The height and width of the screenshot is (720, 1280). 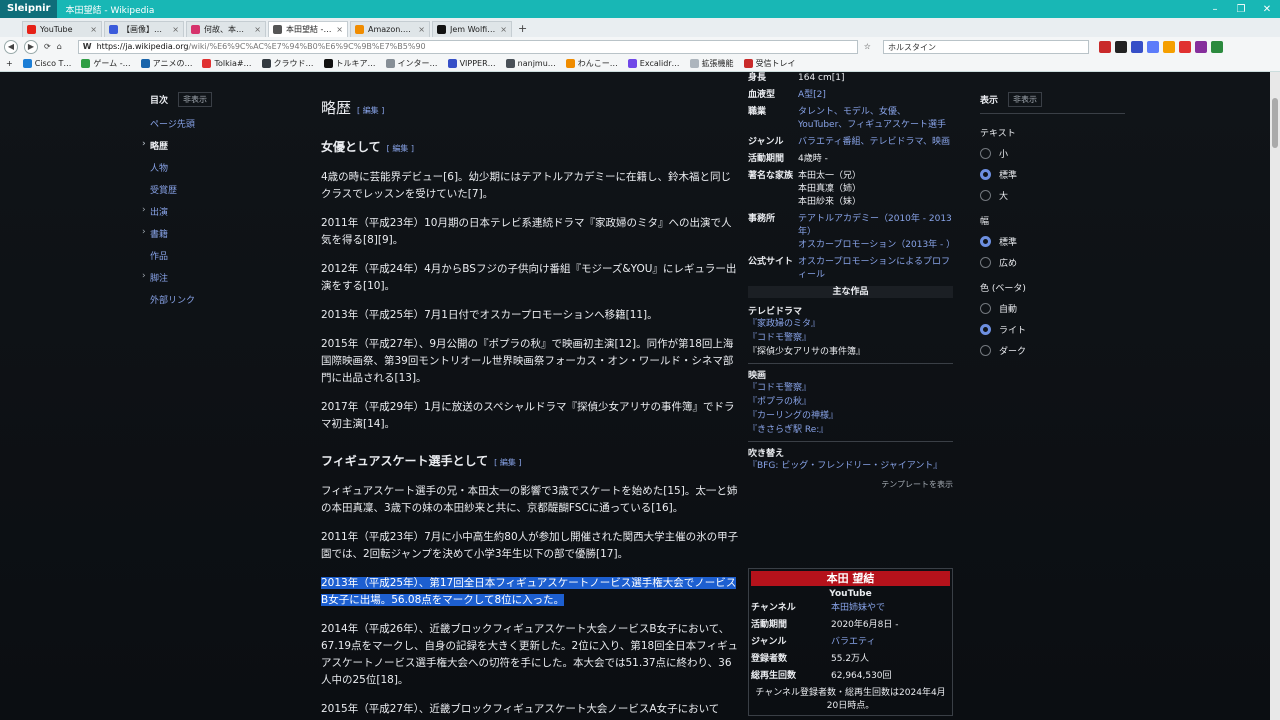 What do you see at coordinates (226, 29) in the screenshot?
I see `tab-why: 何故、本田望結… ×` at bounding box center [226, 29].